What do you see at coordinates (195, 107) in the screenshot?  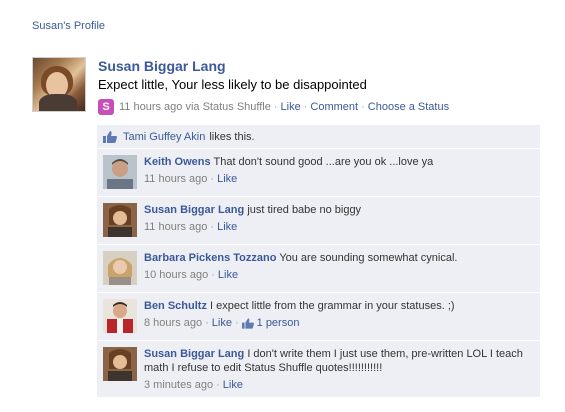 I see `post-timestamp: 11 hours ago via Status Shuffle` at bounding box center [195, 107].